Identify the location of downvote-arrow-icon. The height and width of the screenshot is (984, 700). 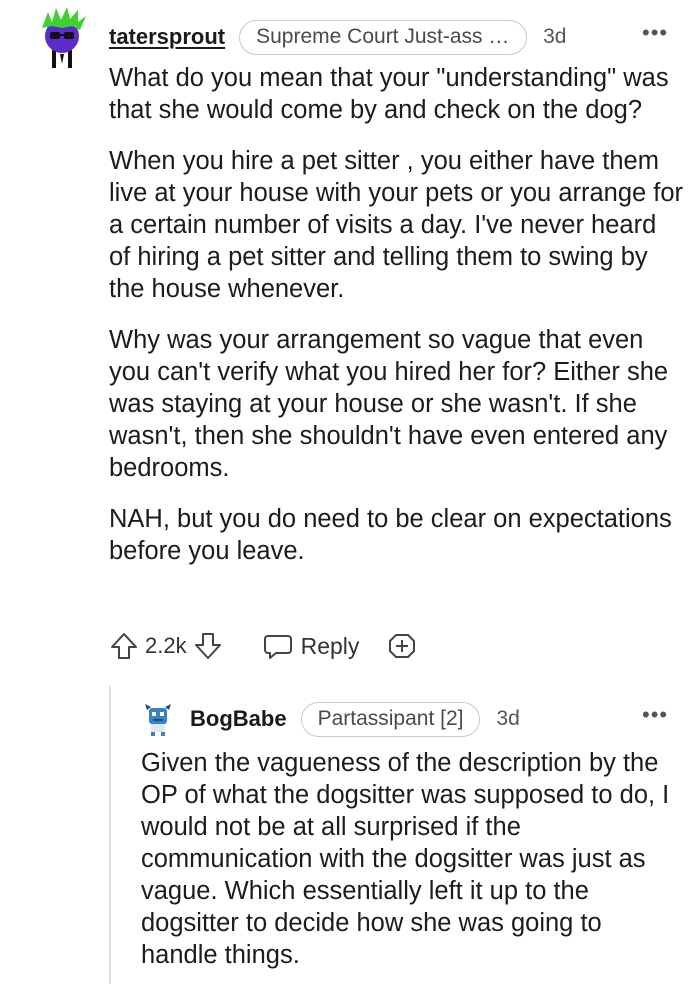
(208, 646).